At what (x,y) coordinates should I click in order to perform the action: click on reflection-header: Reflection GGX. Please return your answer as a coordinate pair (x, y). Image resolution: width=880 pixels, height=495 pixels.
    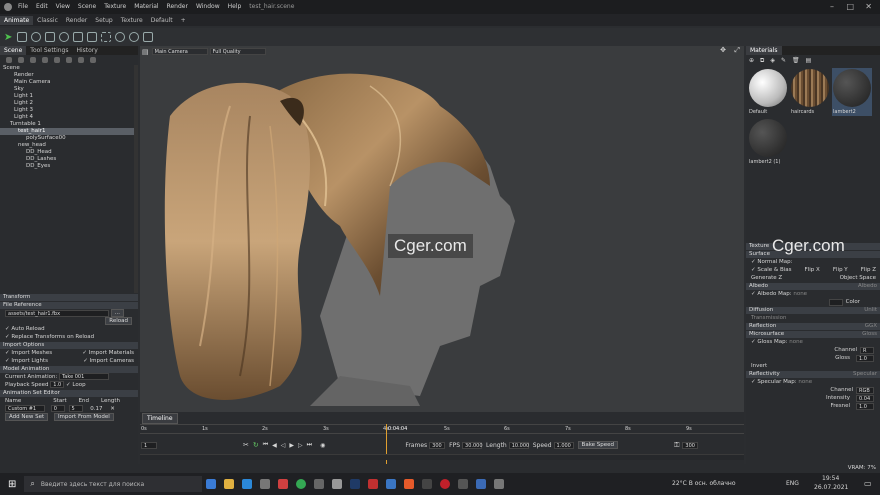
    Looking at the image, I should click on (813, 326).